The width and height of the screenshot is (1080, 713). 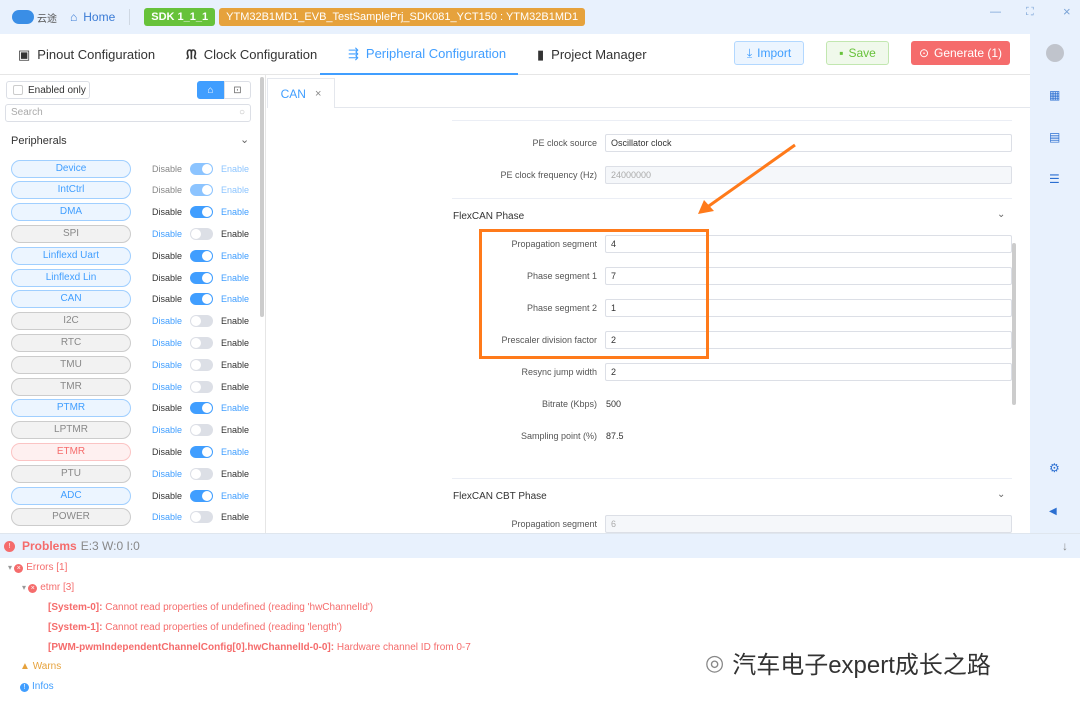 I want to click on document-icon: ▤, so click(x=1054, y=137).